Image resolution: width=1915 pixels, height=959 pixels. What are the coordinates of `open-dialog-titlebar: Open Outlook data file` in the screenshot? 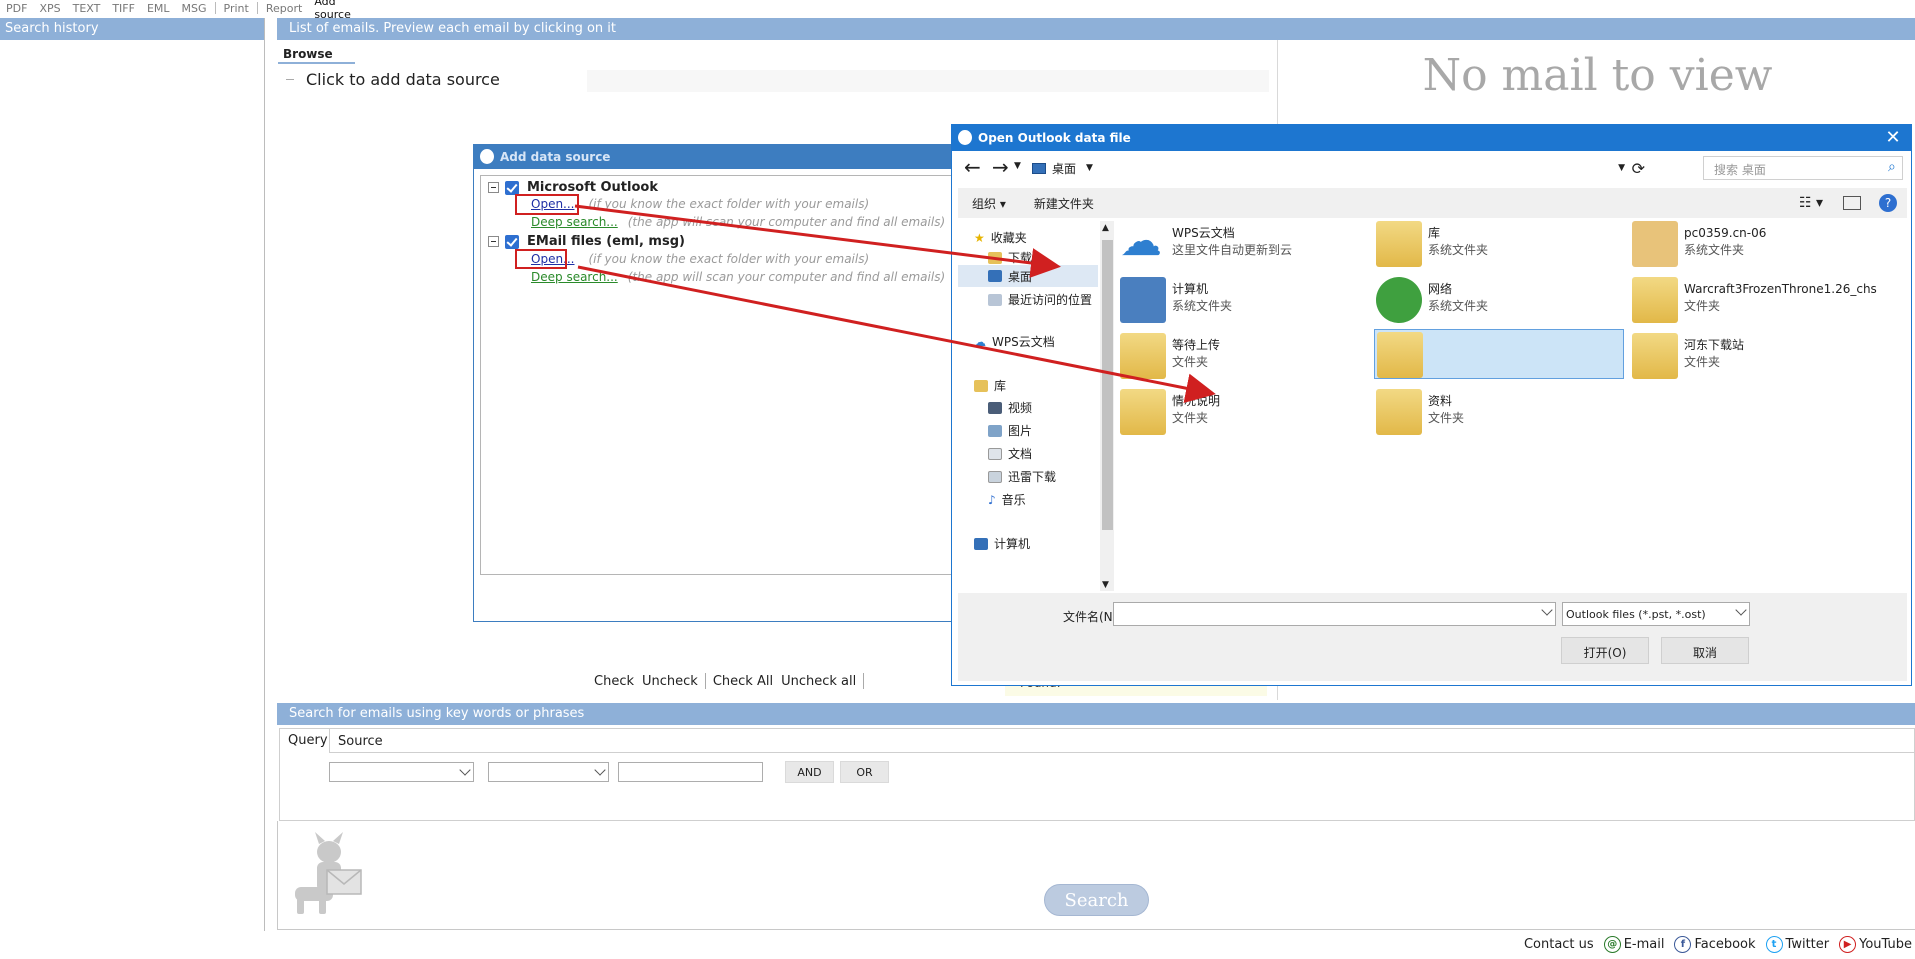 It's located at (1431, 138).